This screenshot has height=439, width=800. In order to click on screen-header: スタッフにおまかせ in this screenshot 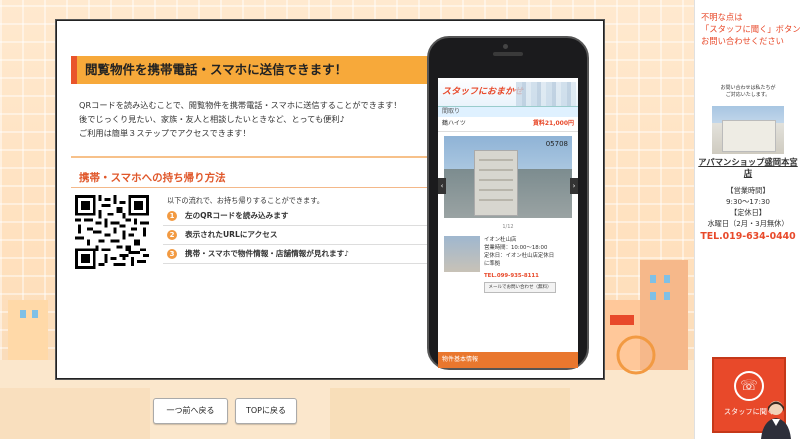, I will do `click(508, 92)`.